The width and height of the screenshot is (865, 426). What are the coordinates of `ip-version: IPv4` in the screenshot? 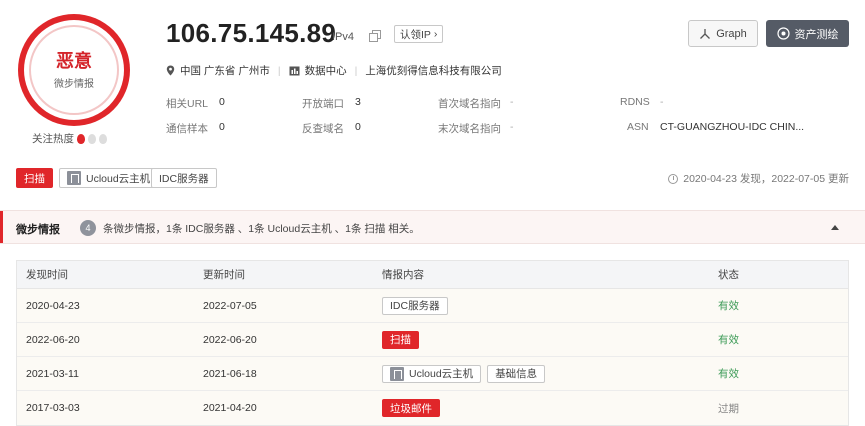 It's located at (343, 37).